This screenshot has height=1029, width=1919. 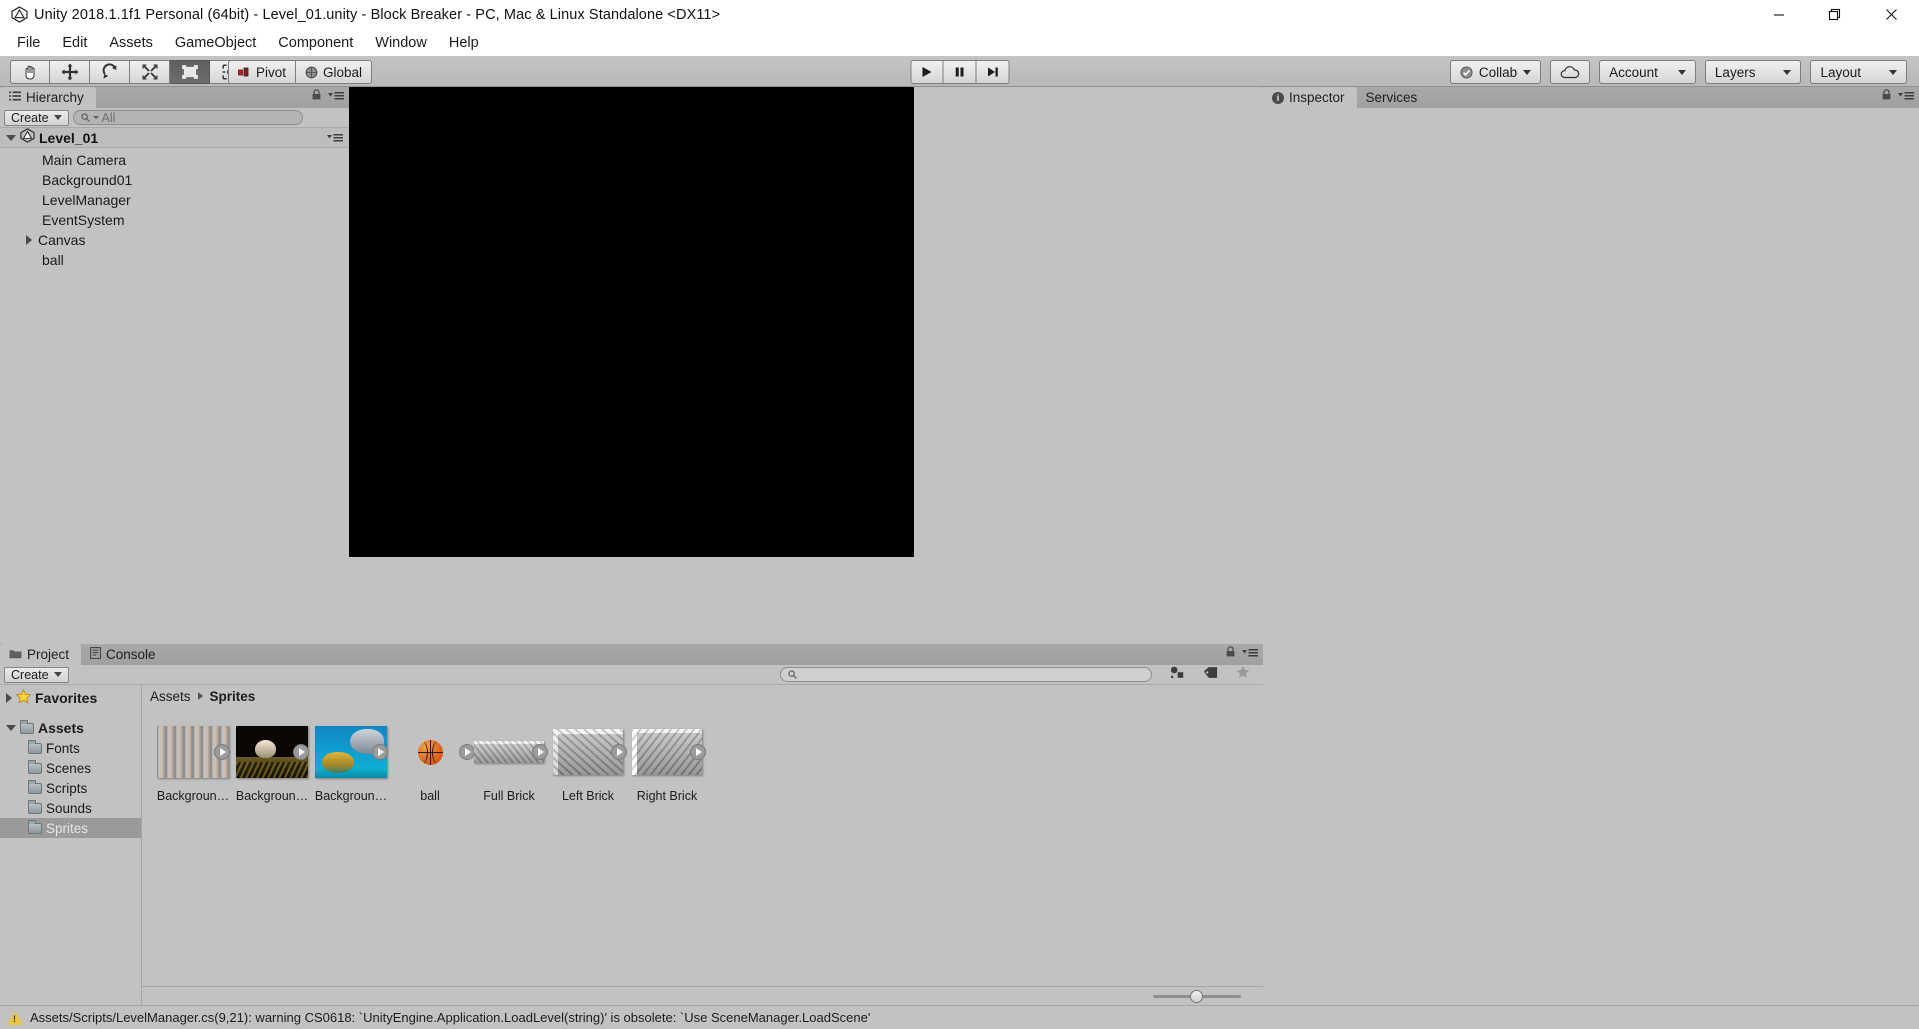 What do you see at coordinates (174, 180) in the screenshot?
I see `hierarchy-item-background01: Background01` at bounding box center [174, 180].